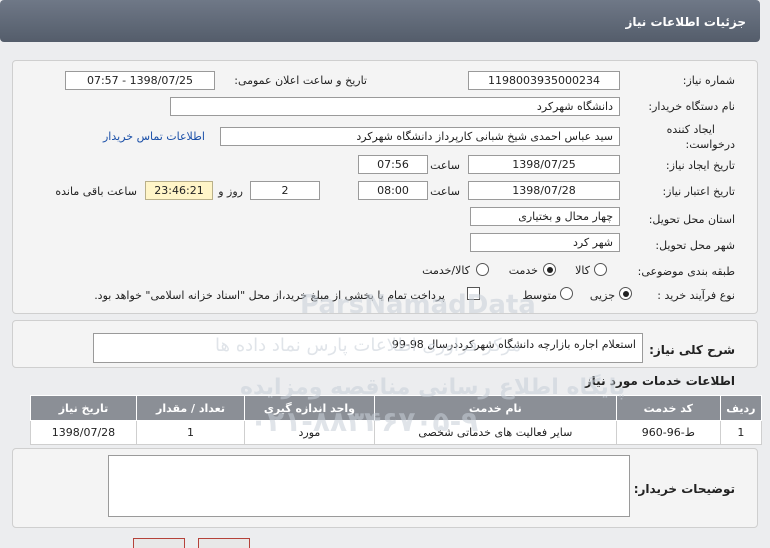 This screenshot has height=548, width=770. What do you see at coordinates (309, 408) in the screenshot?
I see `col-unit: واحد اندازه گیری` at bounding box center [309, 408].